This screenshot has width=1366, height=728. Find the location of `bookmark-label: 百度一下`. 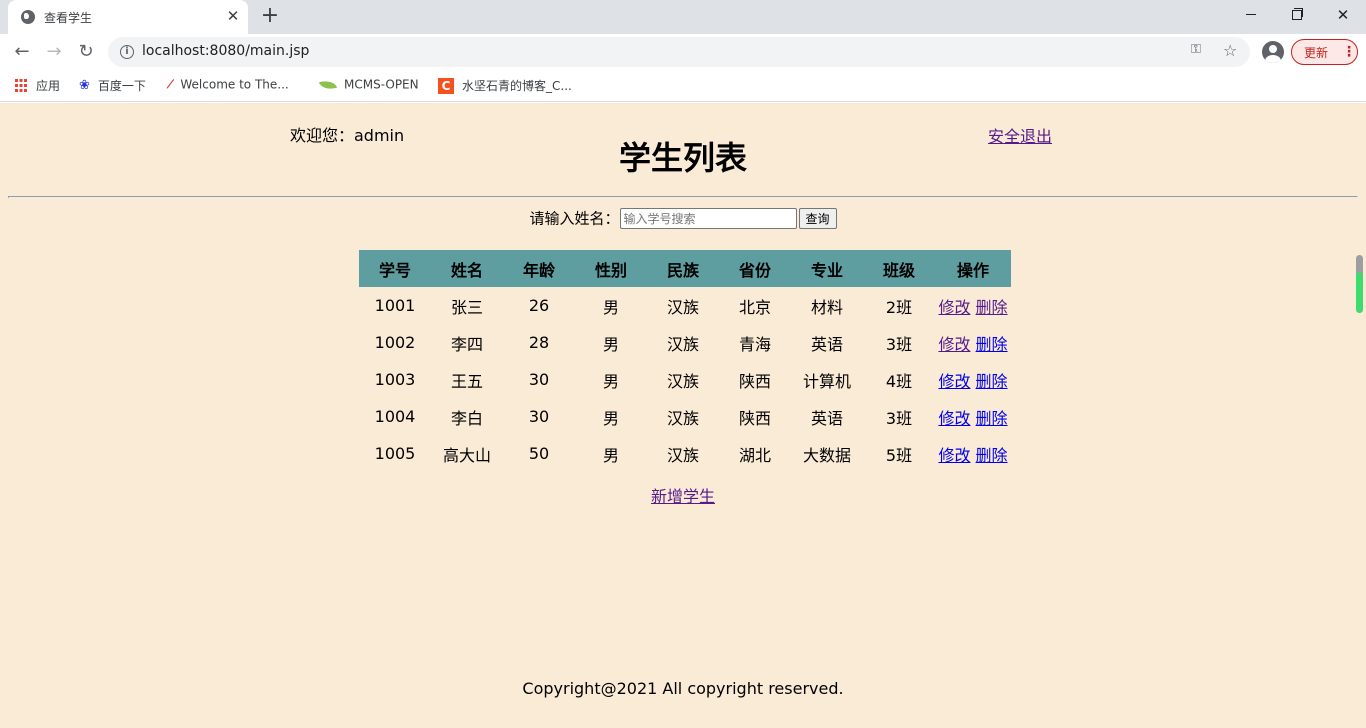

bookmark-label: 百度一下 is located at coordinates (121, 86).